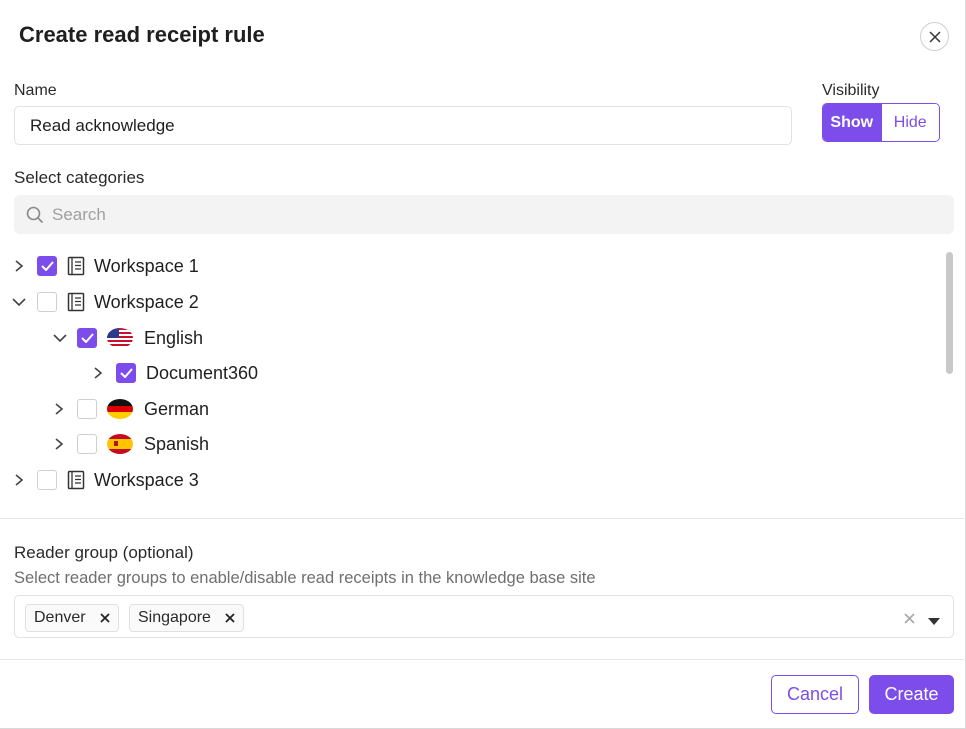  I want to click on visibility-label: Visibility, so click(851, 90).